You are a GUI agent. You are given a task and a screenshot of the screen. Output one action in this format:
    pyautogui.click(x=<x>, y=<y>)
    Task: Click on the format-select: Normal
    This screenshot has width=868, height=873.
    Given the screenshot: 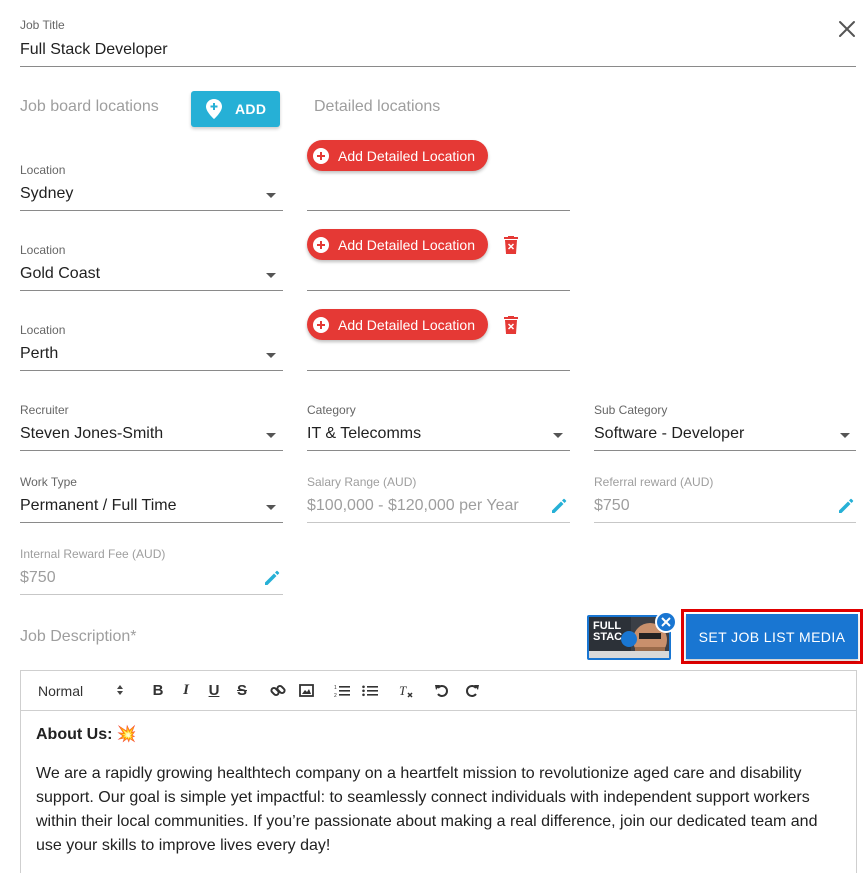 What is the action you would take?
    pyautogui.click(x=81, y=691)
    